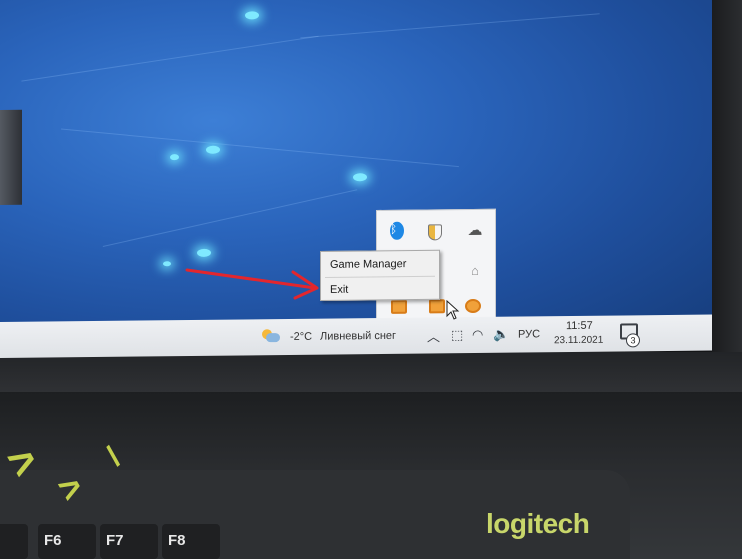  Describe the element at coordinates (399, 306) in the screenshot. I see `app-orange-icon` at that location.